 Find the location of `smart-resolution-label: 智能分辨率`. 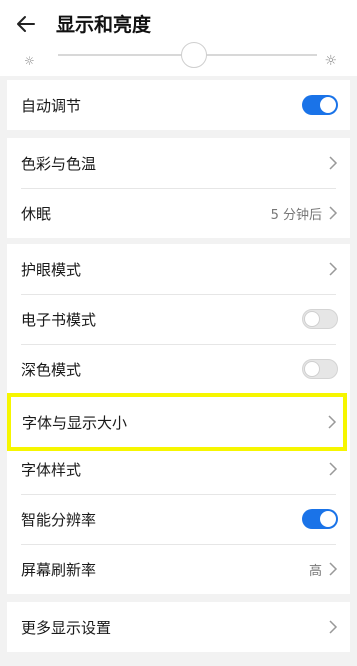

smart-resolution-label: 智能分辨率 is located at coordinates (59, 519).